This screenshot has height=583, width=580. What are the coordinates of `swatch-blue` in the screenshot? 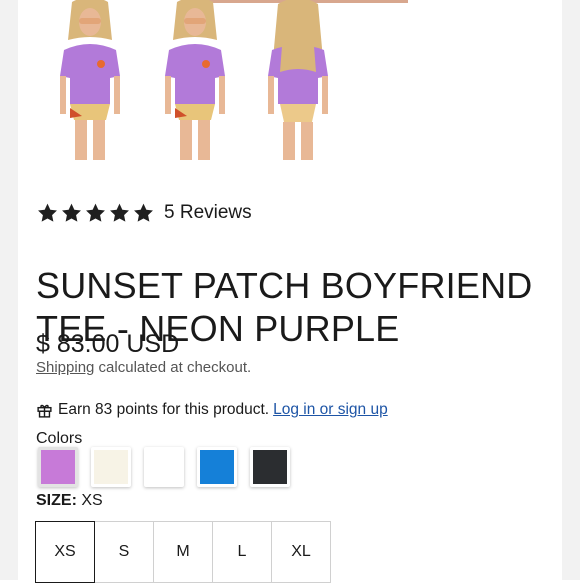 It's located at (217, 467).